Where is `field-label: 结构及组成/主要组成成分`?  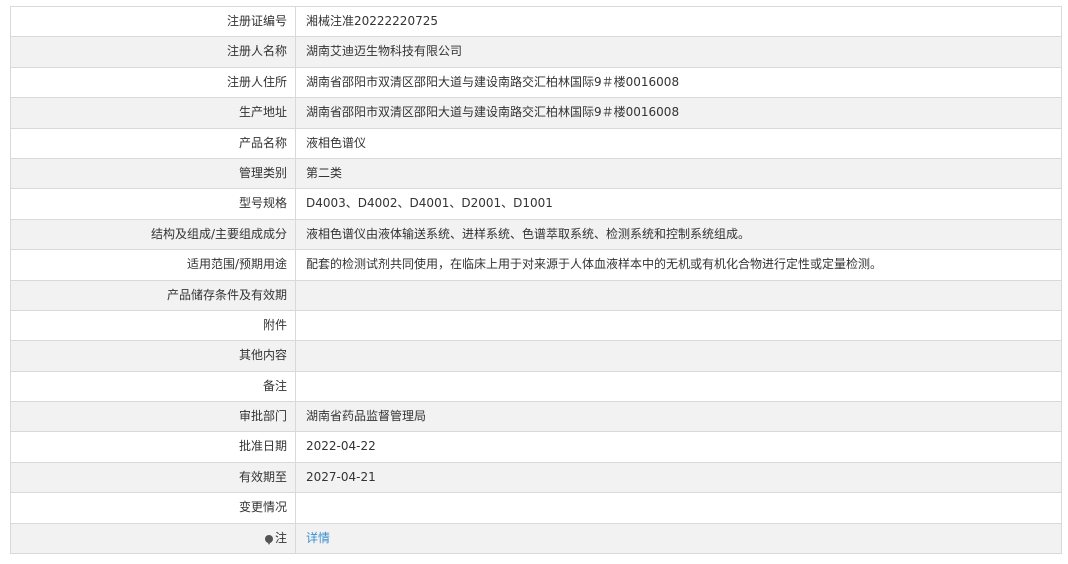 field-label: 结构及组成/主要组成成分 is located at coordinates (153, 234).